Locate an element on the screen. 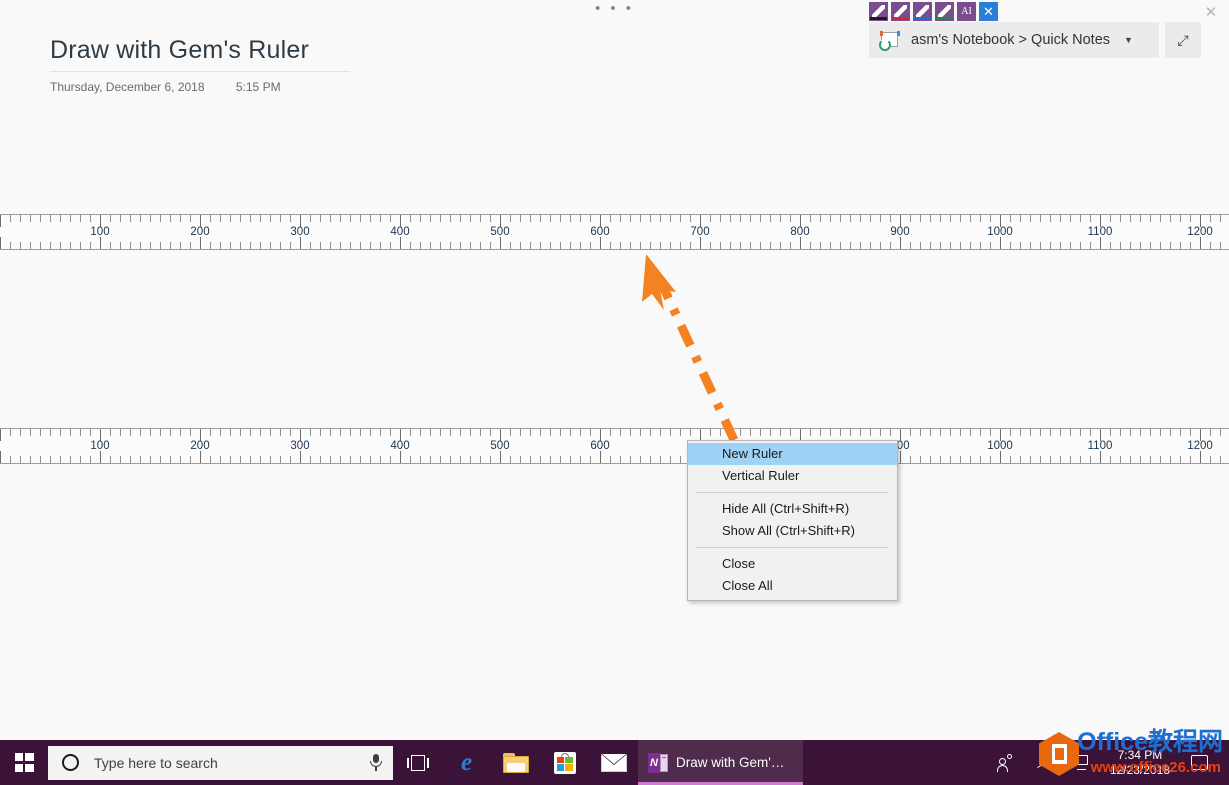 The height and width of the screenshot is (785, 1229). context-menu-item: New Ruler is located at coordinates (792, 454).